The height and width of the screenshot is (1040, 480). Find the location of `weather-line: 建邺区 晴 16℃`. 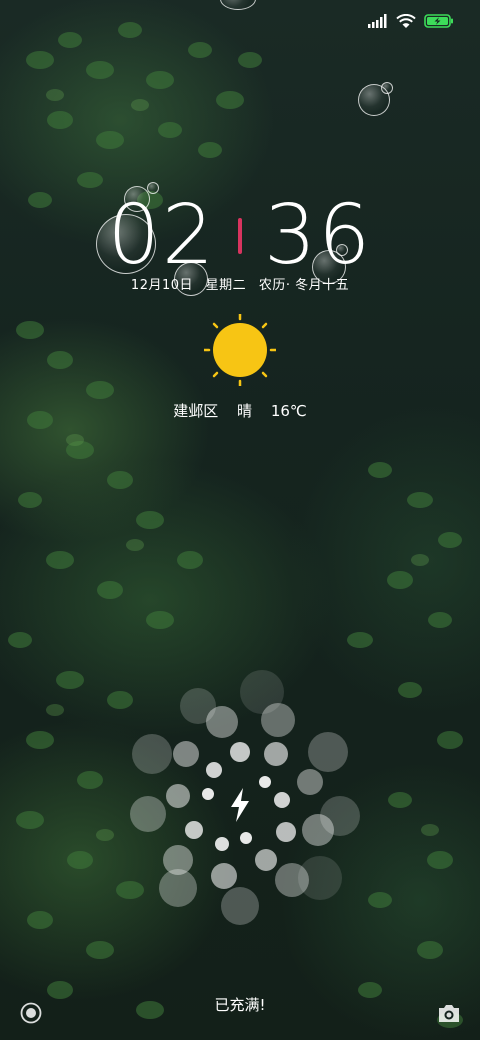

weather-line: 建邺区 晴 16℃ is located at coordinates (240, 410).